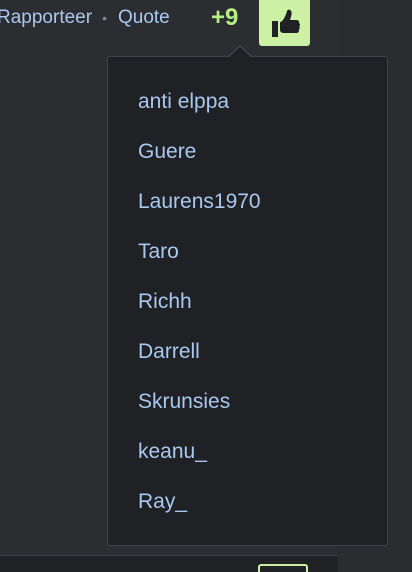 This screenshot has width=412, height=572. What do you see at coordinates (262, 261) in the screenshot?
I see `liker-user-link: Taro` at bounding box center [262, 261].